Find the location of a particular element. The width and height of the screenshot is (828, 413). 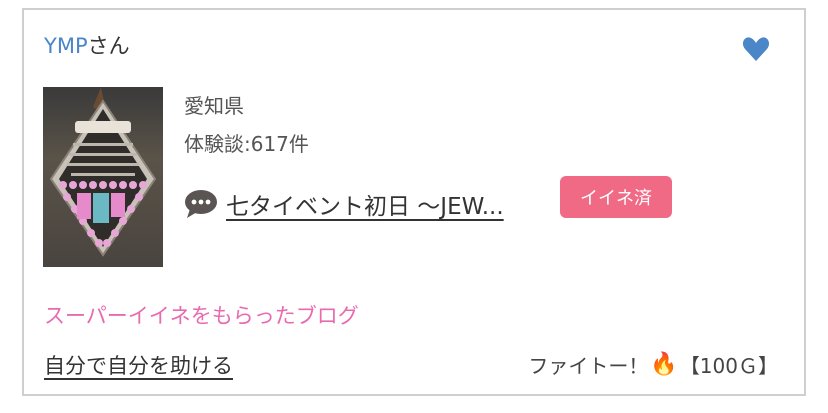

user-line: YMPさん is located at coordinates (87, 46).